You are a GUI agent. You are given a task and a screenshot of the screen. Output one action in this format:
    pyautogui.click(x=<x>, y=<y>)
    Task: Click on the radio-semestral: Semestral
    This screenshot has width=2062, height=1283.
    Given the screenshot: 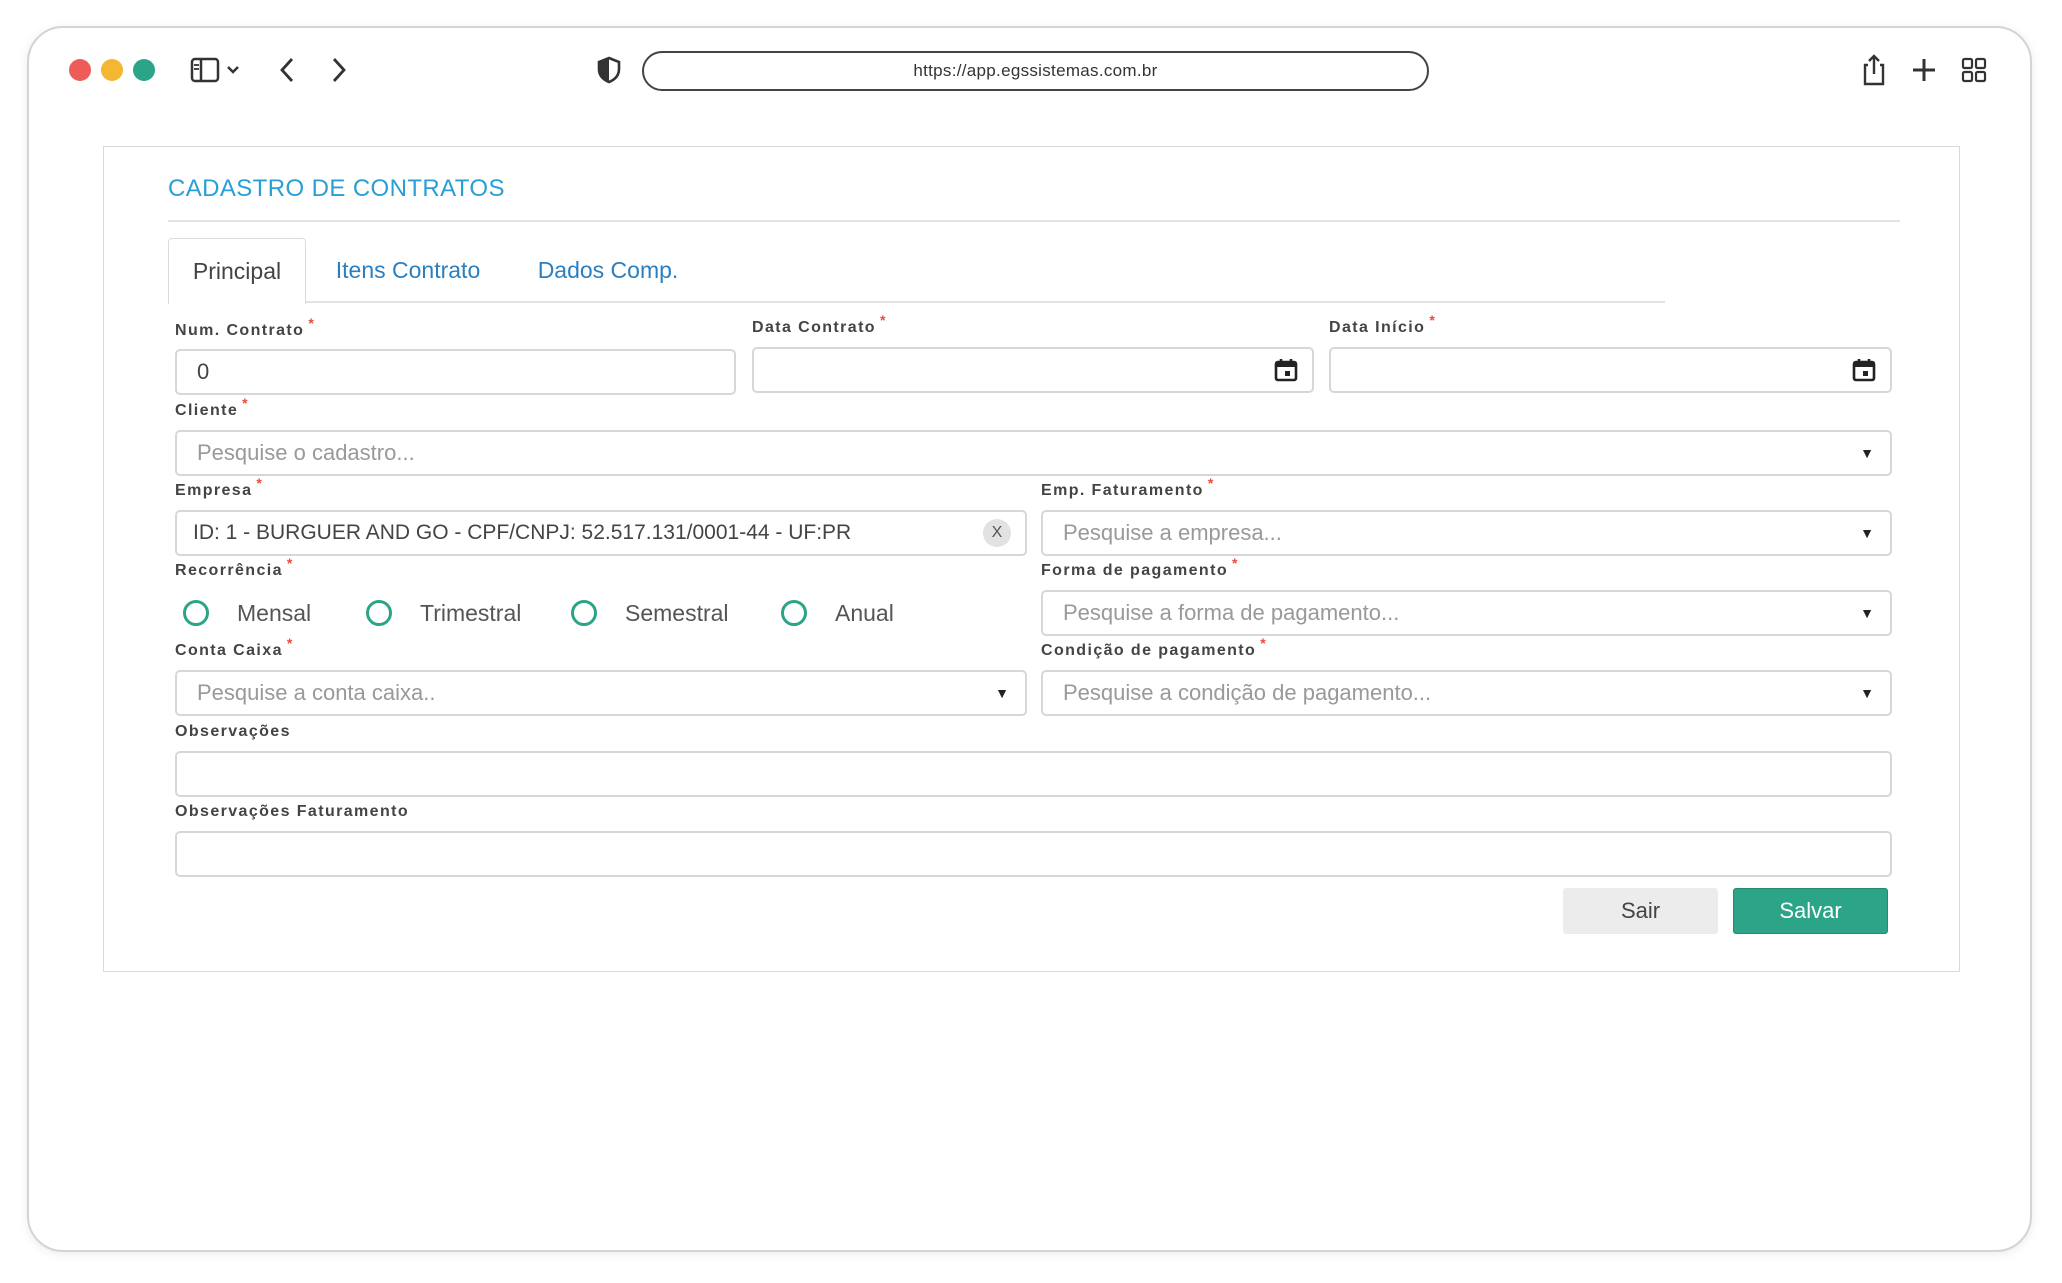 What is the action you would take?
    pyautogui.click(x=676, y=613)
    